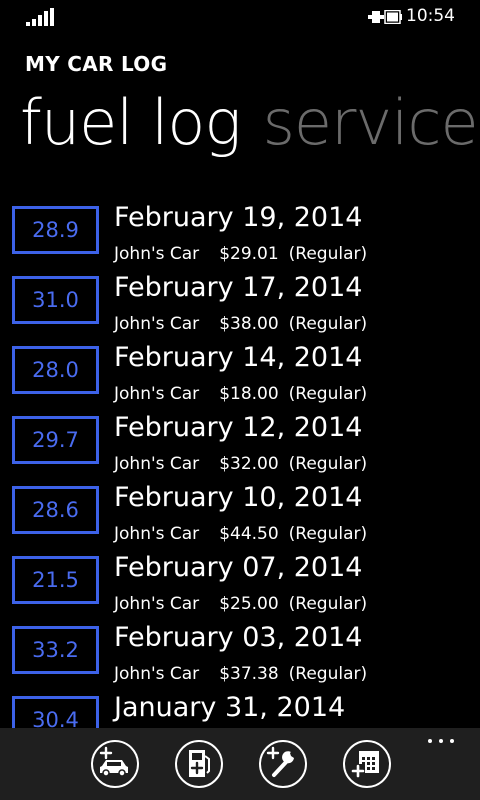 The image size is (480, 800). I want to click on status-bar: 10:54, so click(240, 17).